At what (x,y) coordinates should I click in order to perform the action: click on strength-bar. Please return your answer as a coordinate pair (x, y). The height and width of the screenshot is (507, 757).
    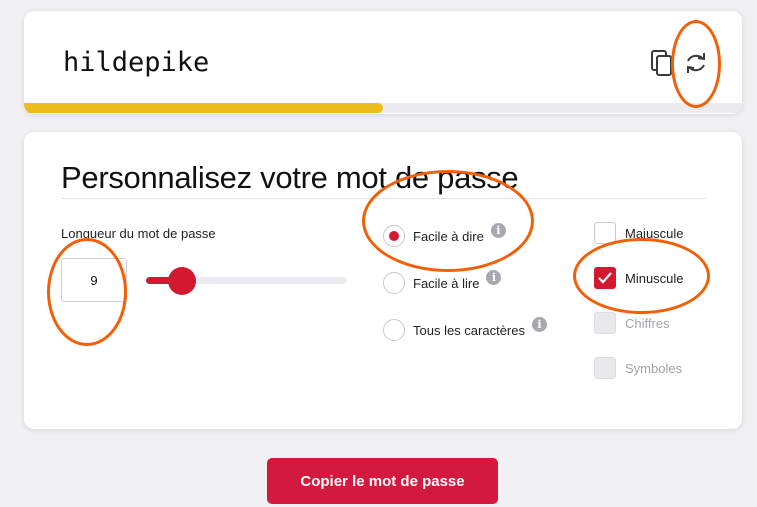
    Looking at the image, I should click on (383, 108).